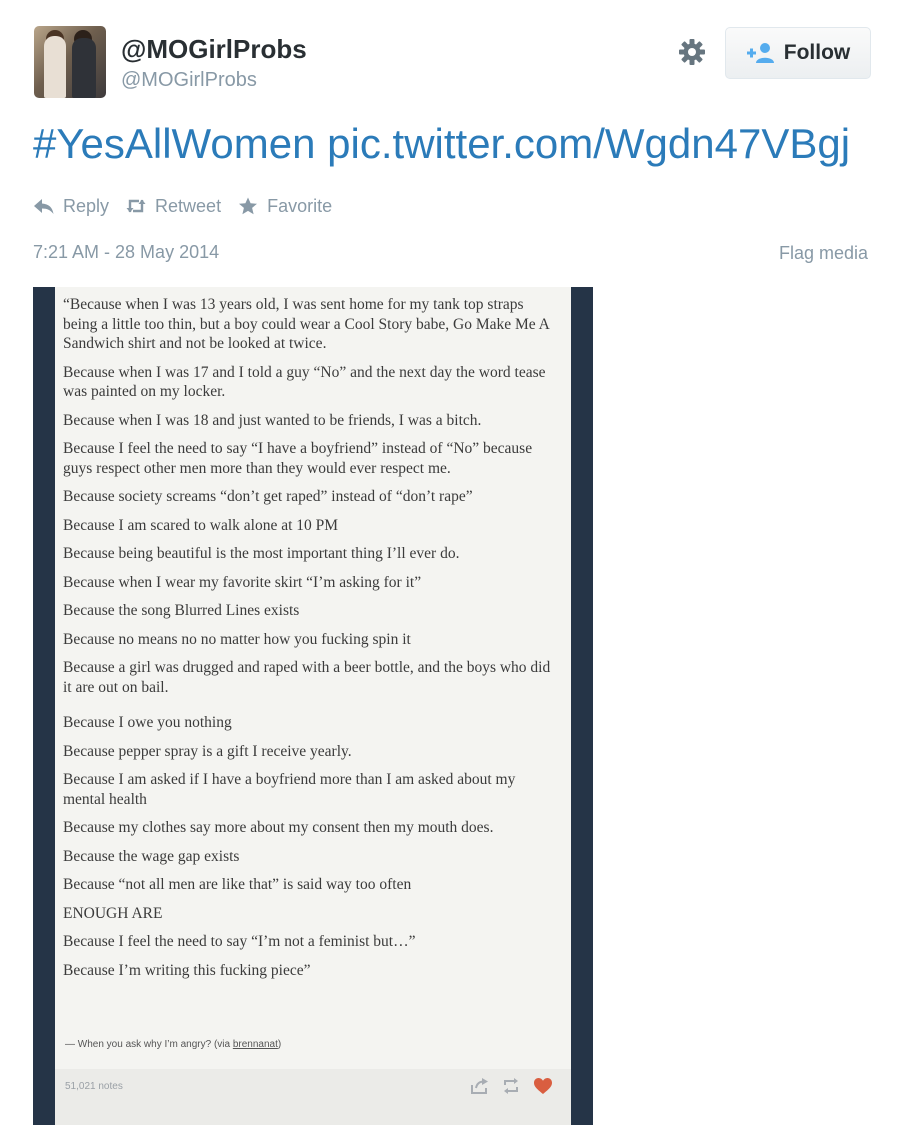  I want to click on retweet-action: Retweet, so click(173, 206).